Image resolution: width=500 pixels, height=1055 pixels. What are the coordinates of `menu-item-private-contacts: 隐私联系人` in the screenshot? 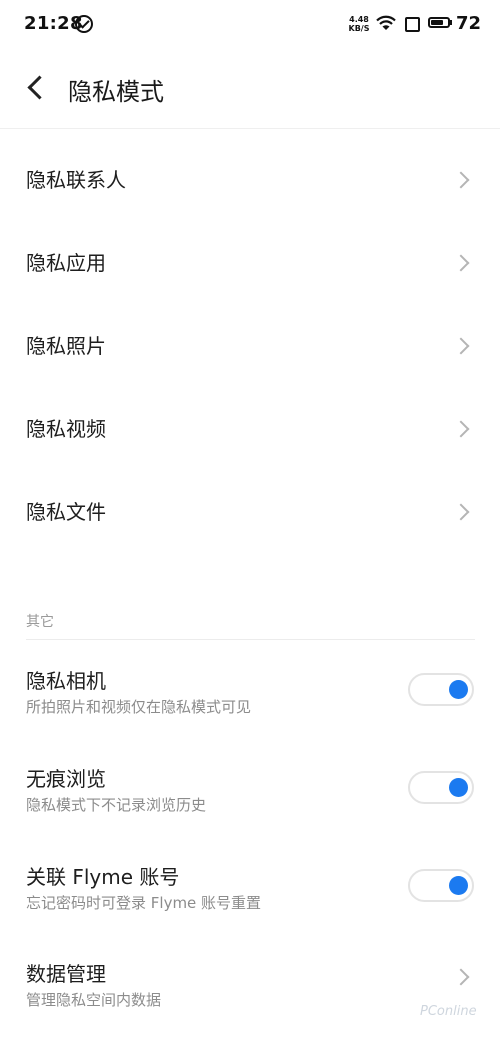 It's located at (250, 180).